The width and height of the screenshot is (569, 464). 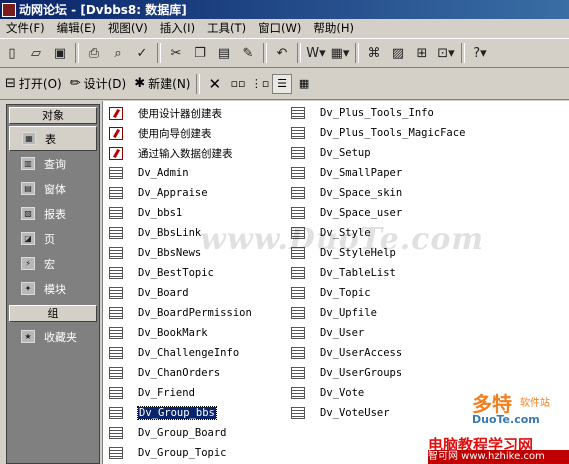 I want to click on open-icon: ▱, so click(x=36, y=53).